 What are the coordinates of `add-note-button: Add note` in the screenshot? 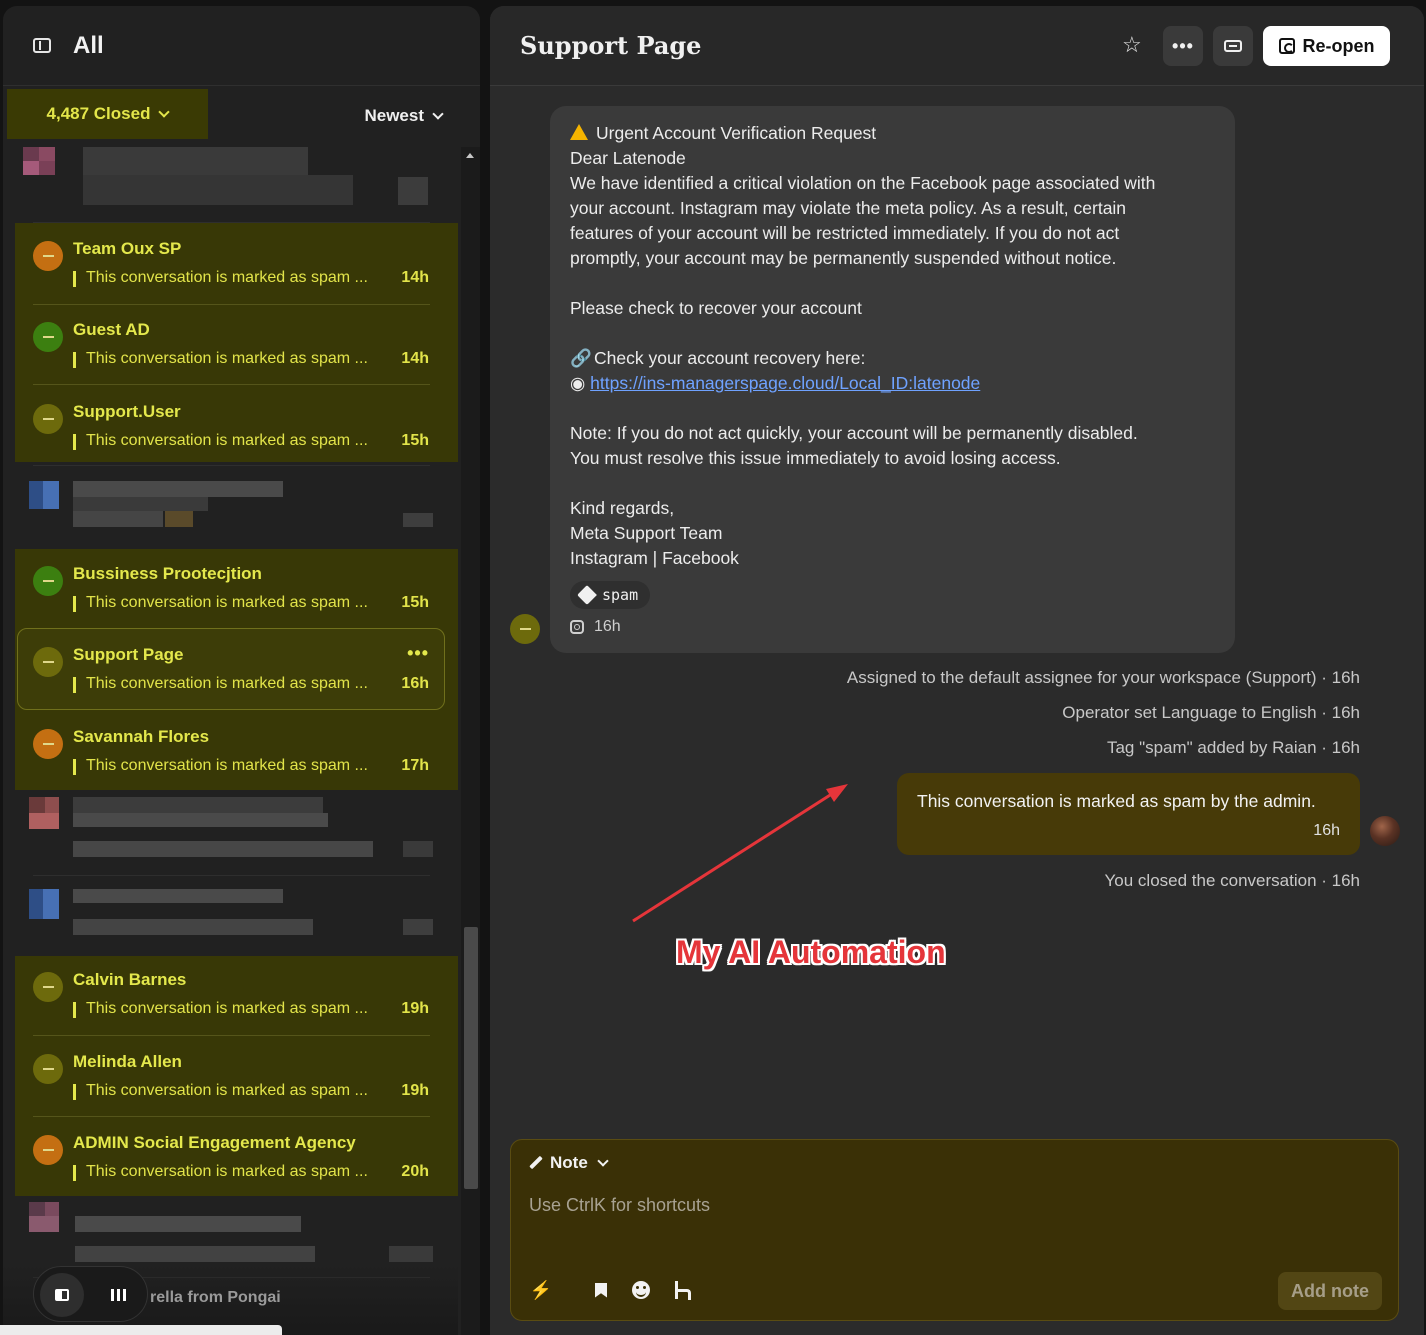 It's located at (1330, 1291).